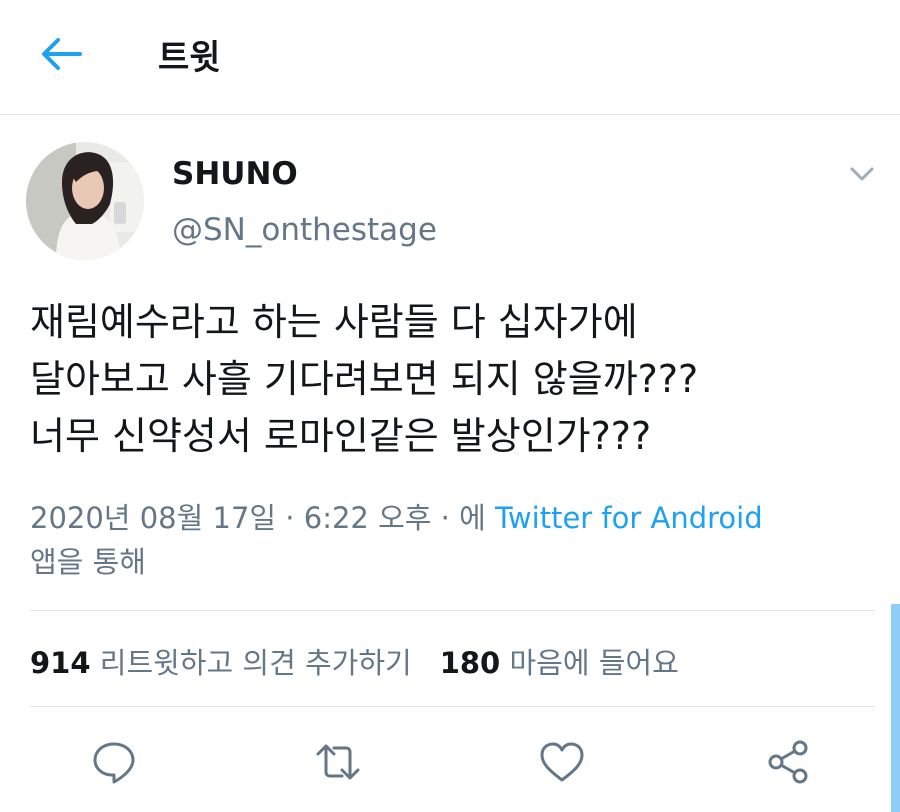 This screenshot has width=900, height=812. I want to click on retweet-button, so click(338, 762).